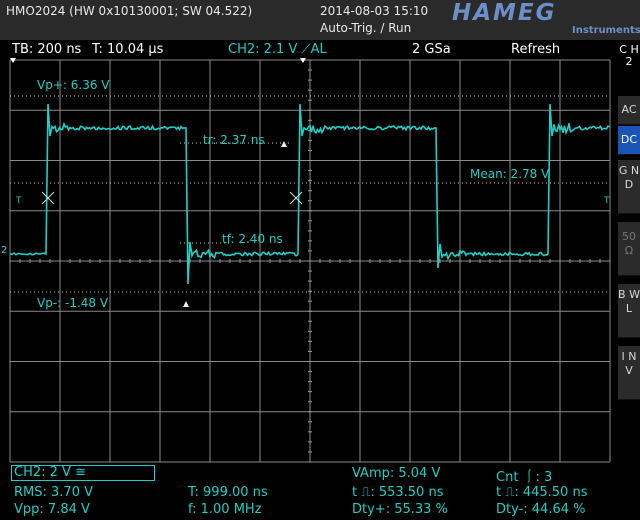  Describe the element at coordinates (50, 472) in the screenshot. I see `channel-box-label: CH2: 2 V ≅` at that location.